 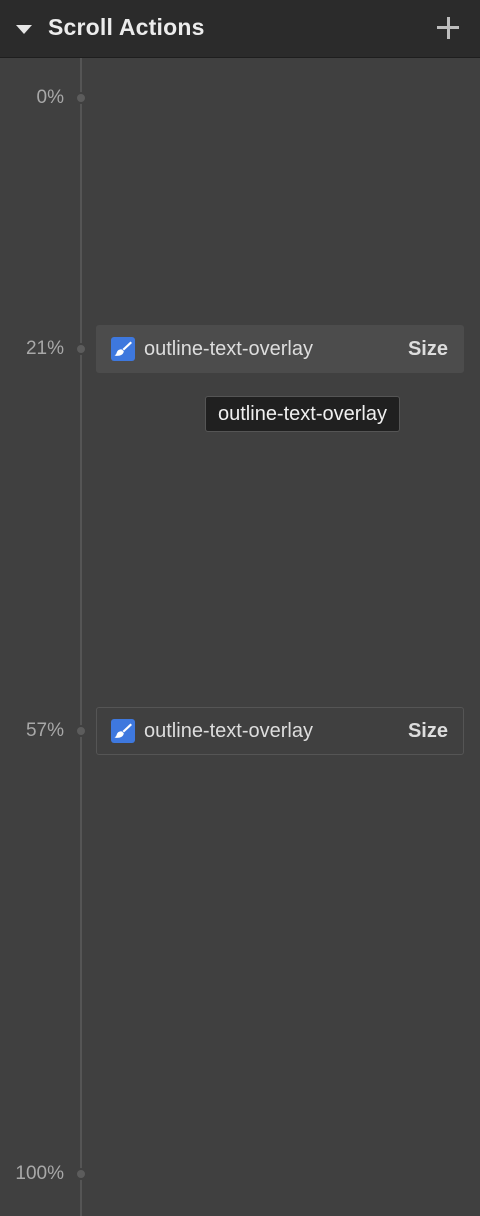 I want to click on scroll-action-row-selected: outline-text-overlay Size, so click(x=280, y=349).